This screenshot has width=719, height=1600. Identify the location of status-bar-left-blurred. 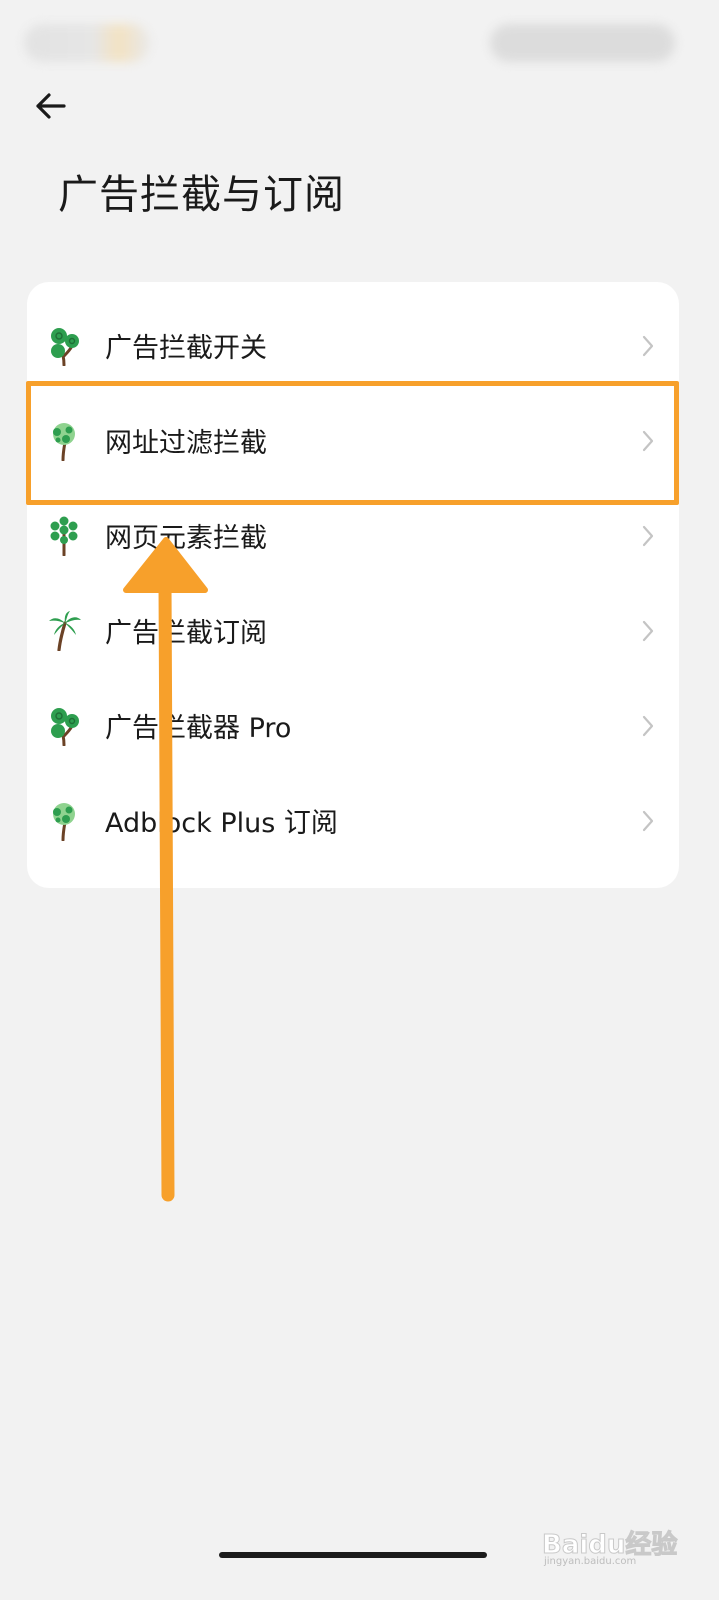
(87, 43).